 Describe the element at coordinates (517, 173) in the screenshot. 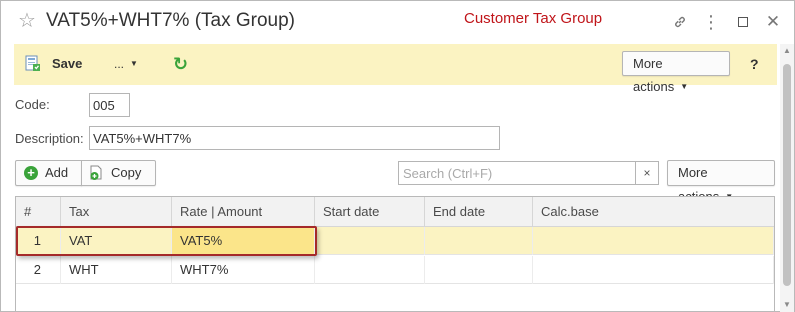

I see `search-input` at that location.